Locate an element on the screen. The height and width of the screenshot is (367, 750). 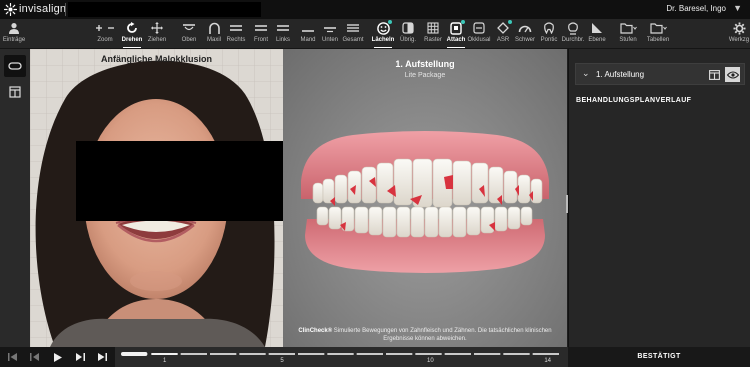
layout-icon is located at coordinates (15, 92).